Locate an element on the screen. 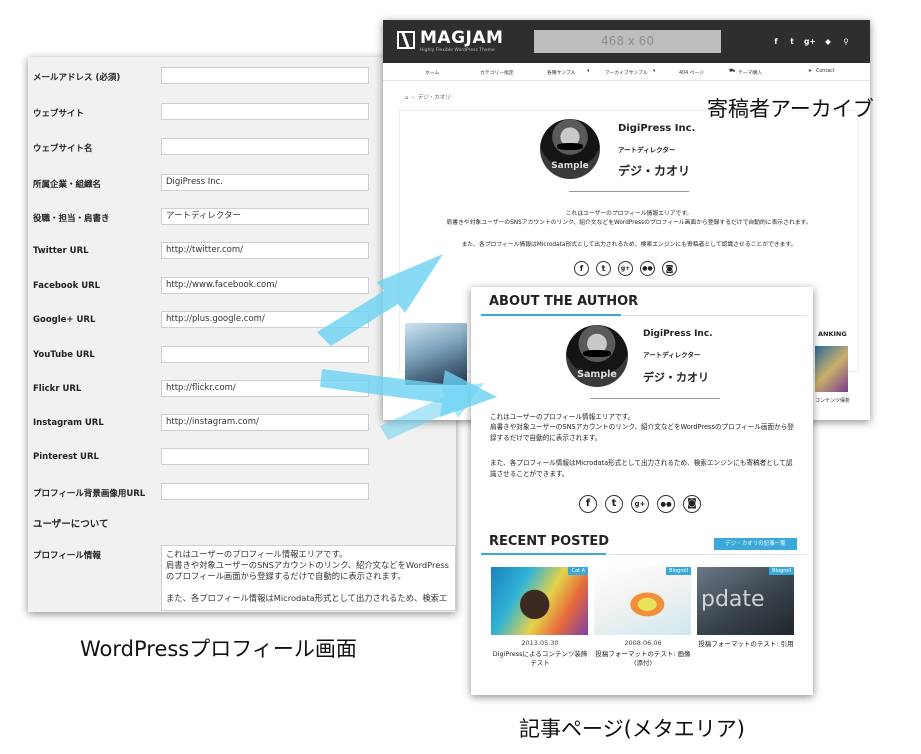 The image size is (921, 754). post-title: 投稿フォーマットのテスト: 引用 is located at coordinates (746, 644).